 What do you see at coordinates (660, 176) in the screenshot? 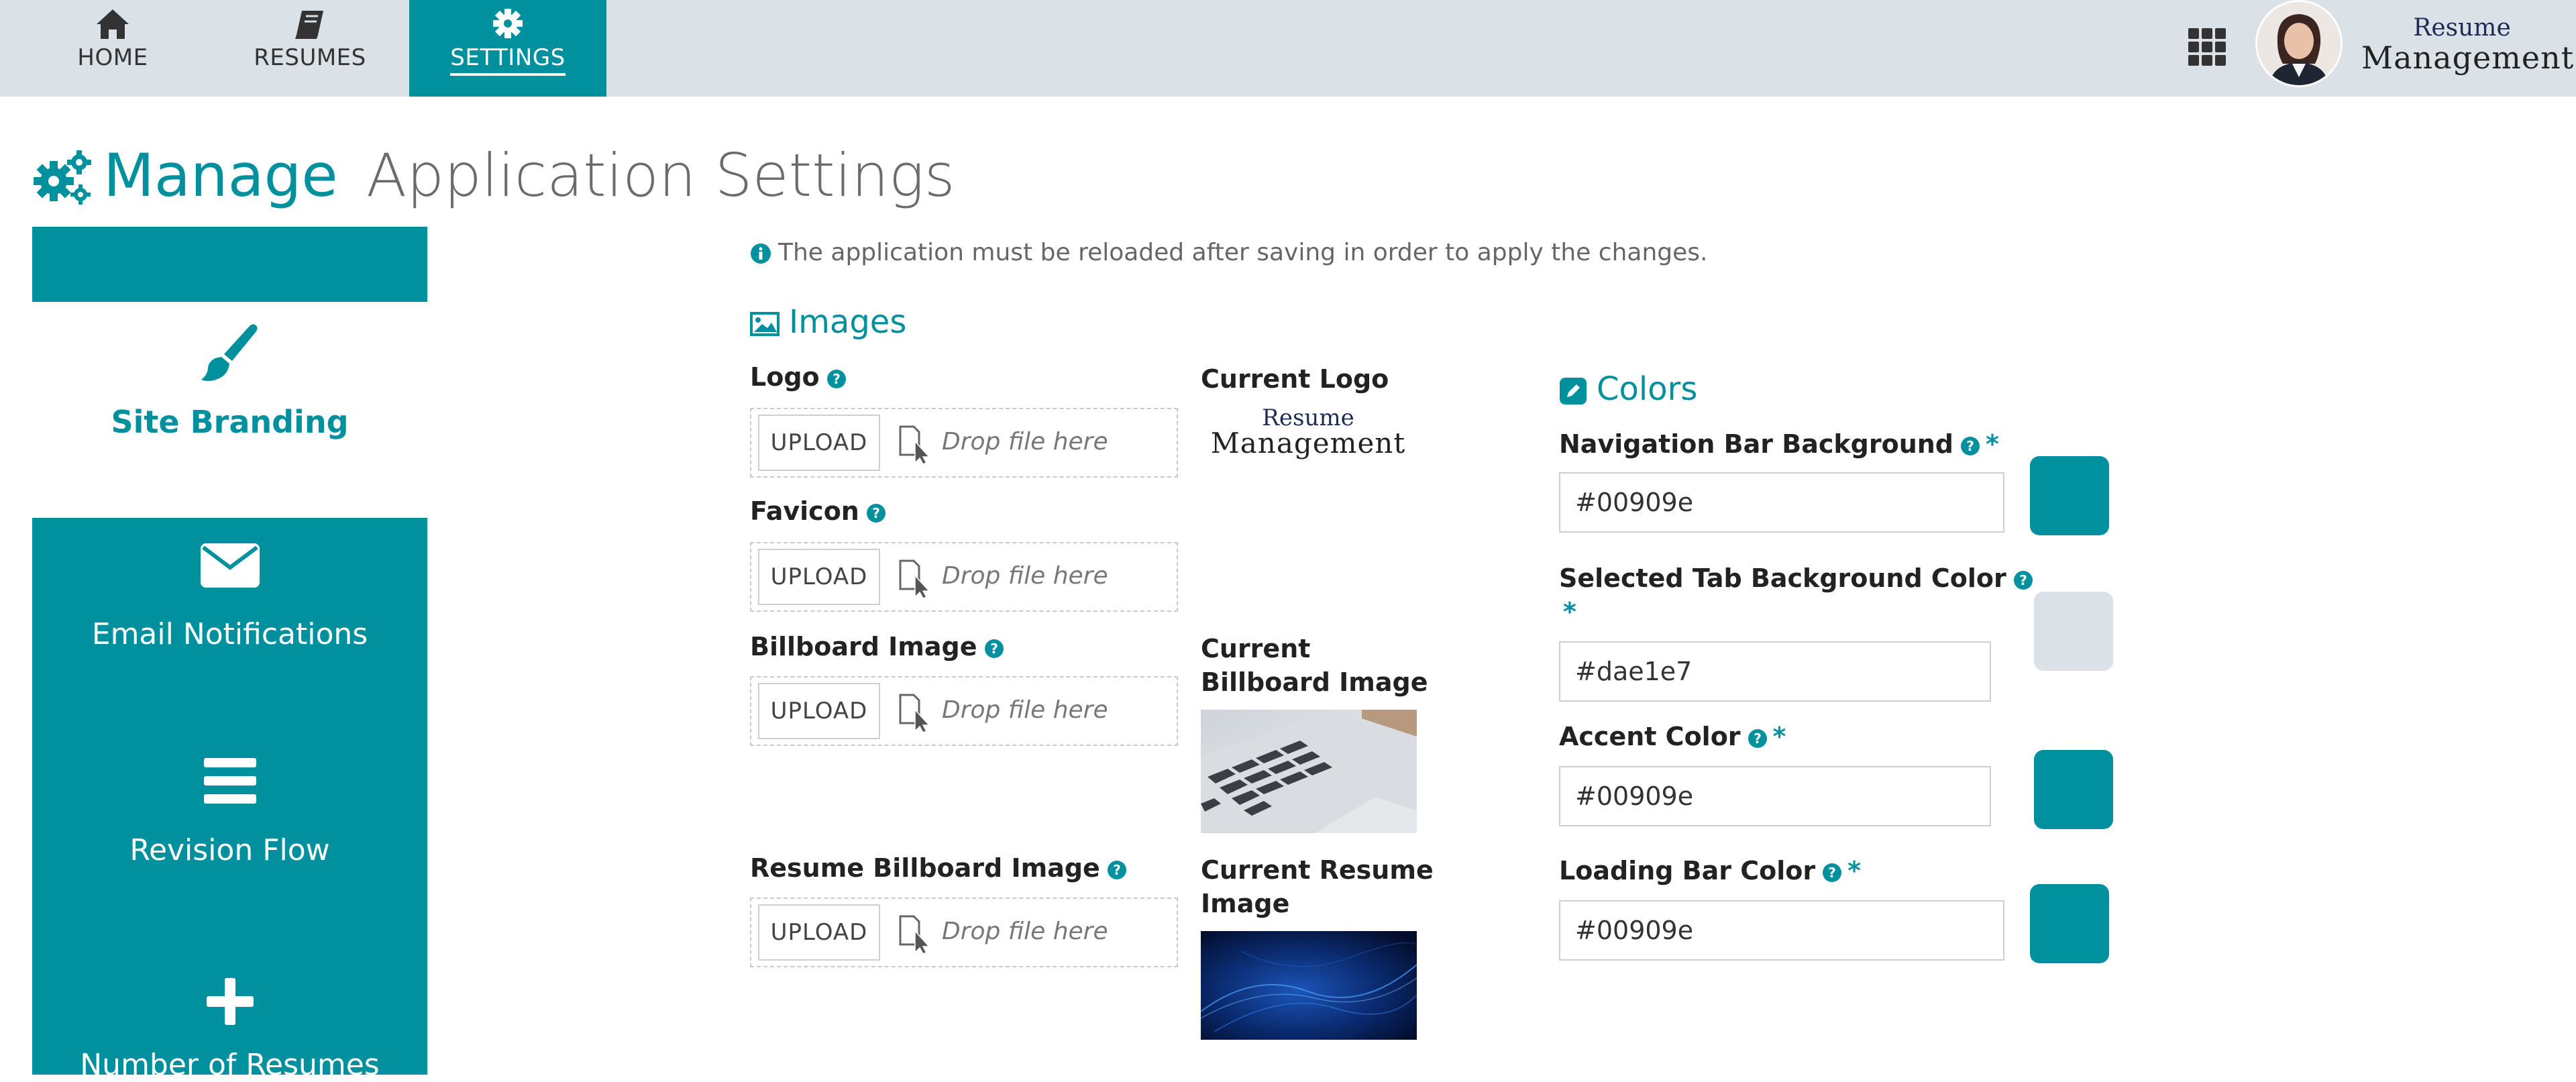
I see `title-rest: Application Settings` at bounding box center [660, 176].